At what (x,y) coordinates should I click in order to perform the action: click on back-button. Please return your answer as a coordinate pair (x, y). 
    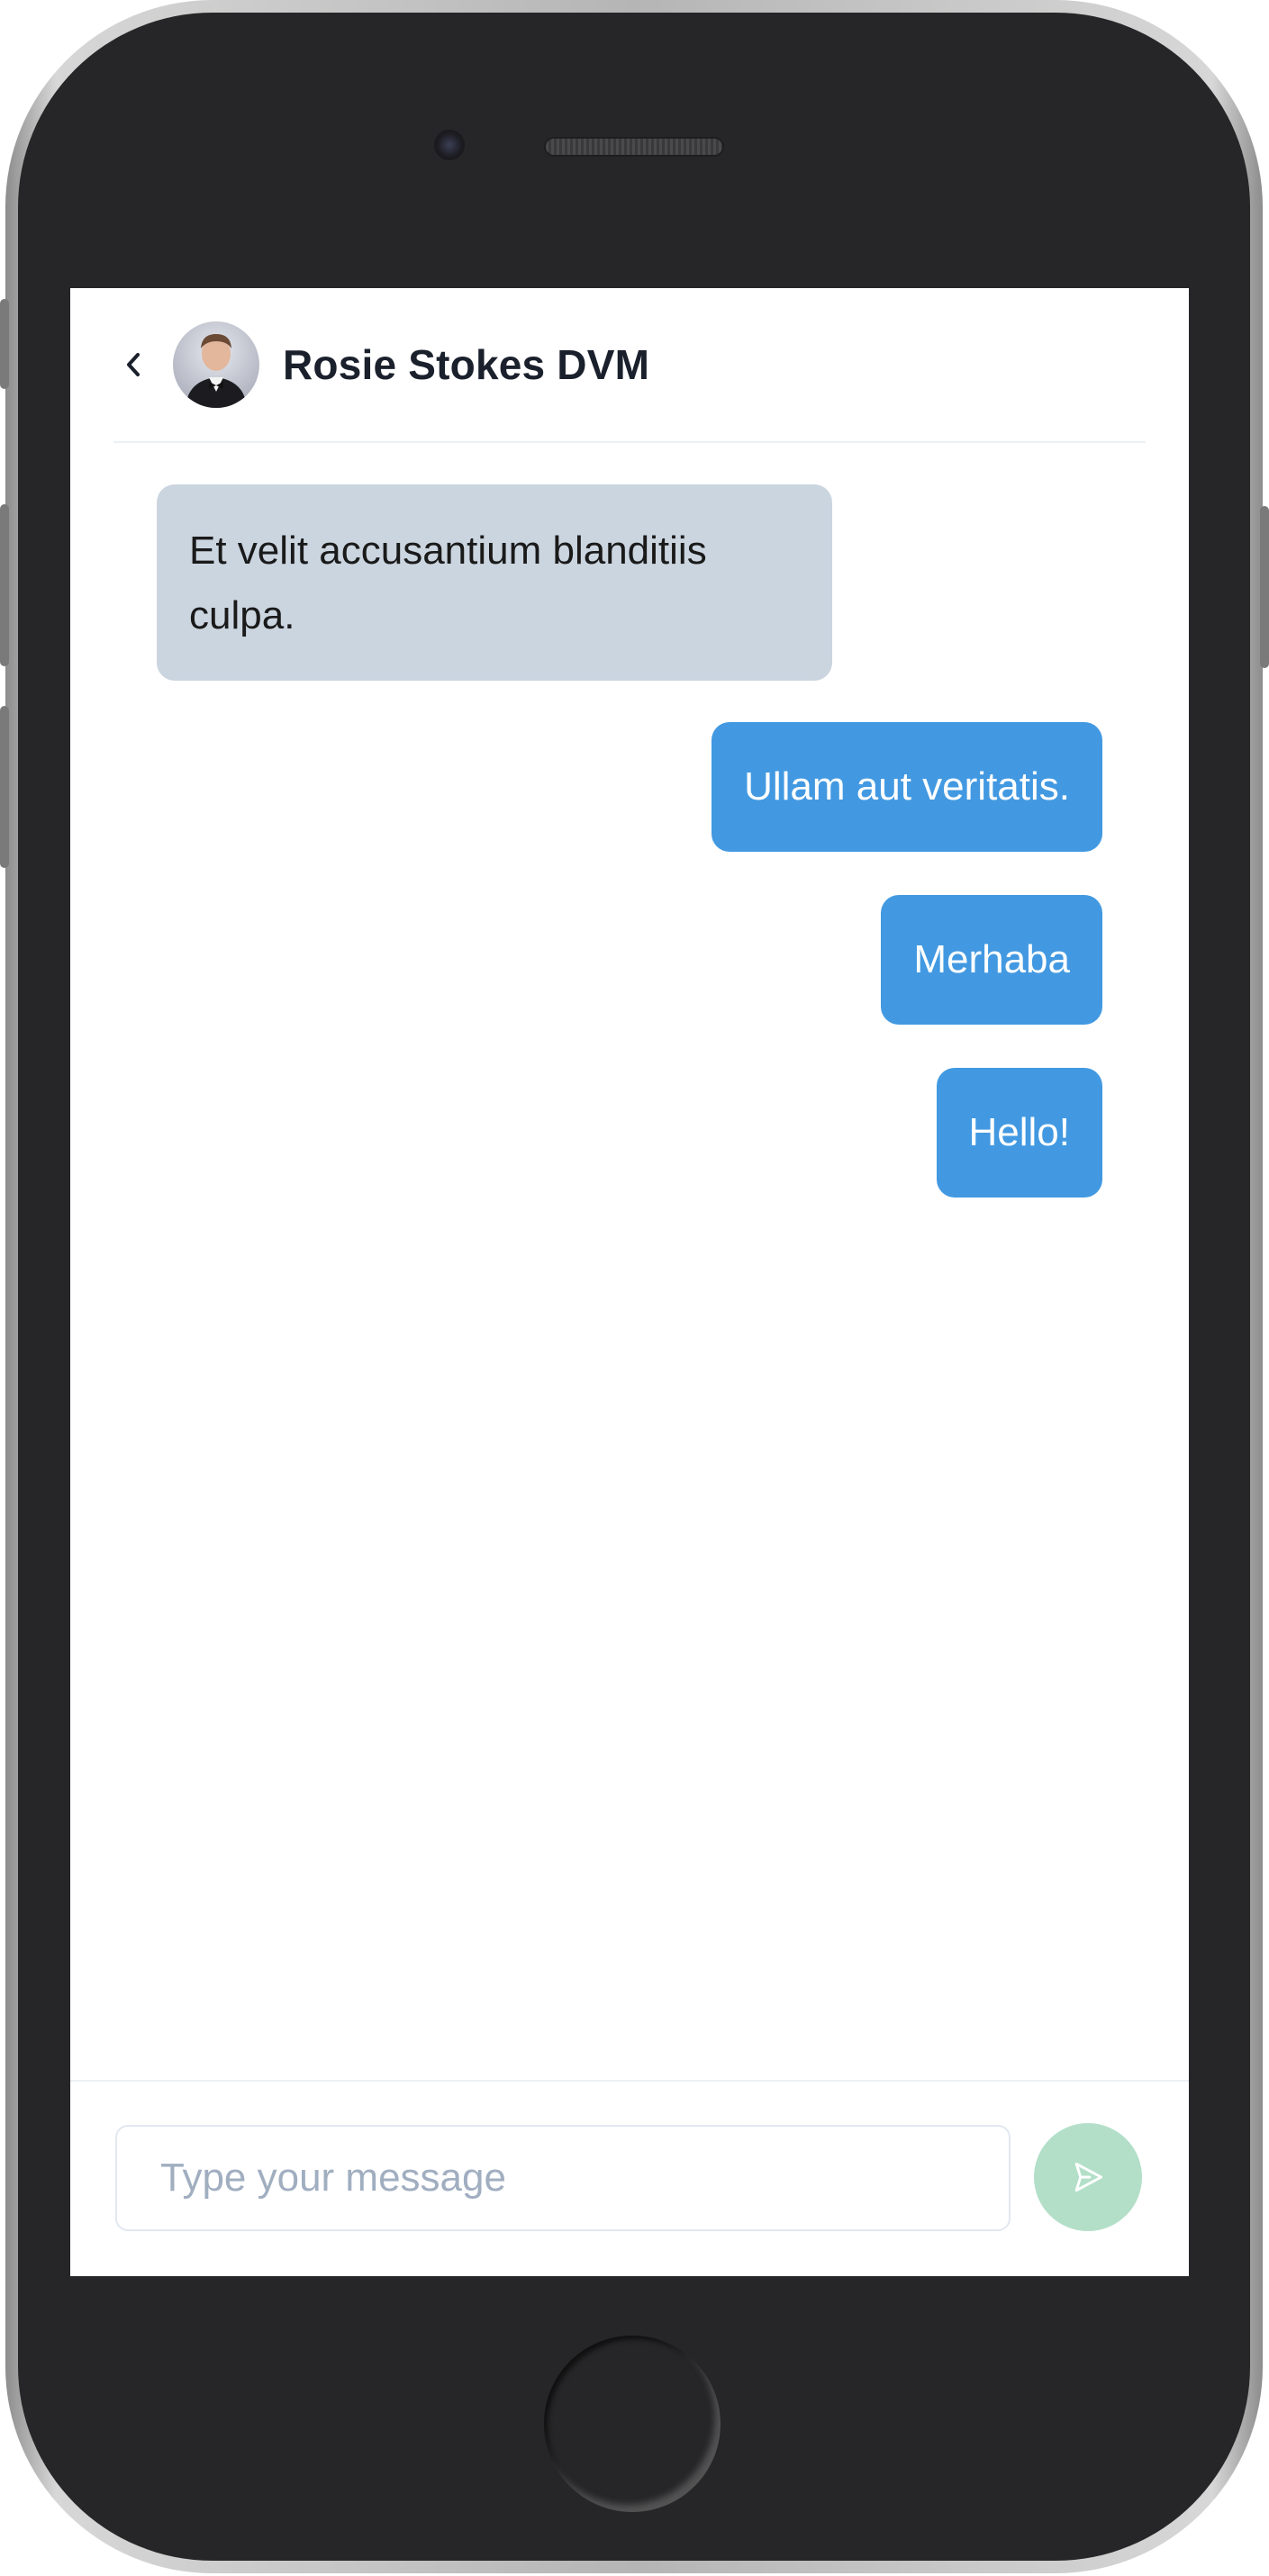
    Looking at the image, I should click on (133, 365).